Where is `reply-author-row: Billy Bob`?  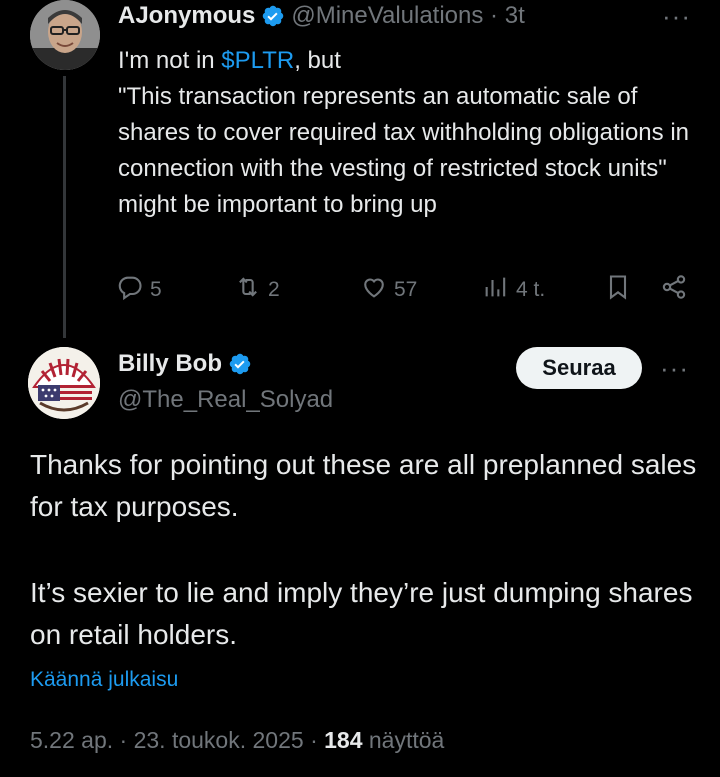
reply-author-row: Billy Bob is located at coordinates (188, 364).